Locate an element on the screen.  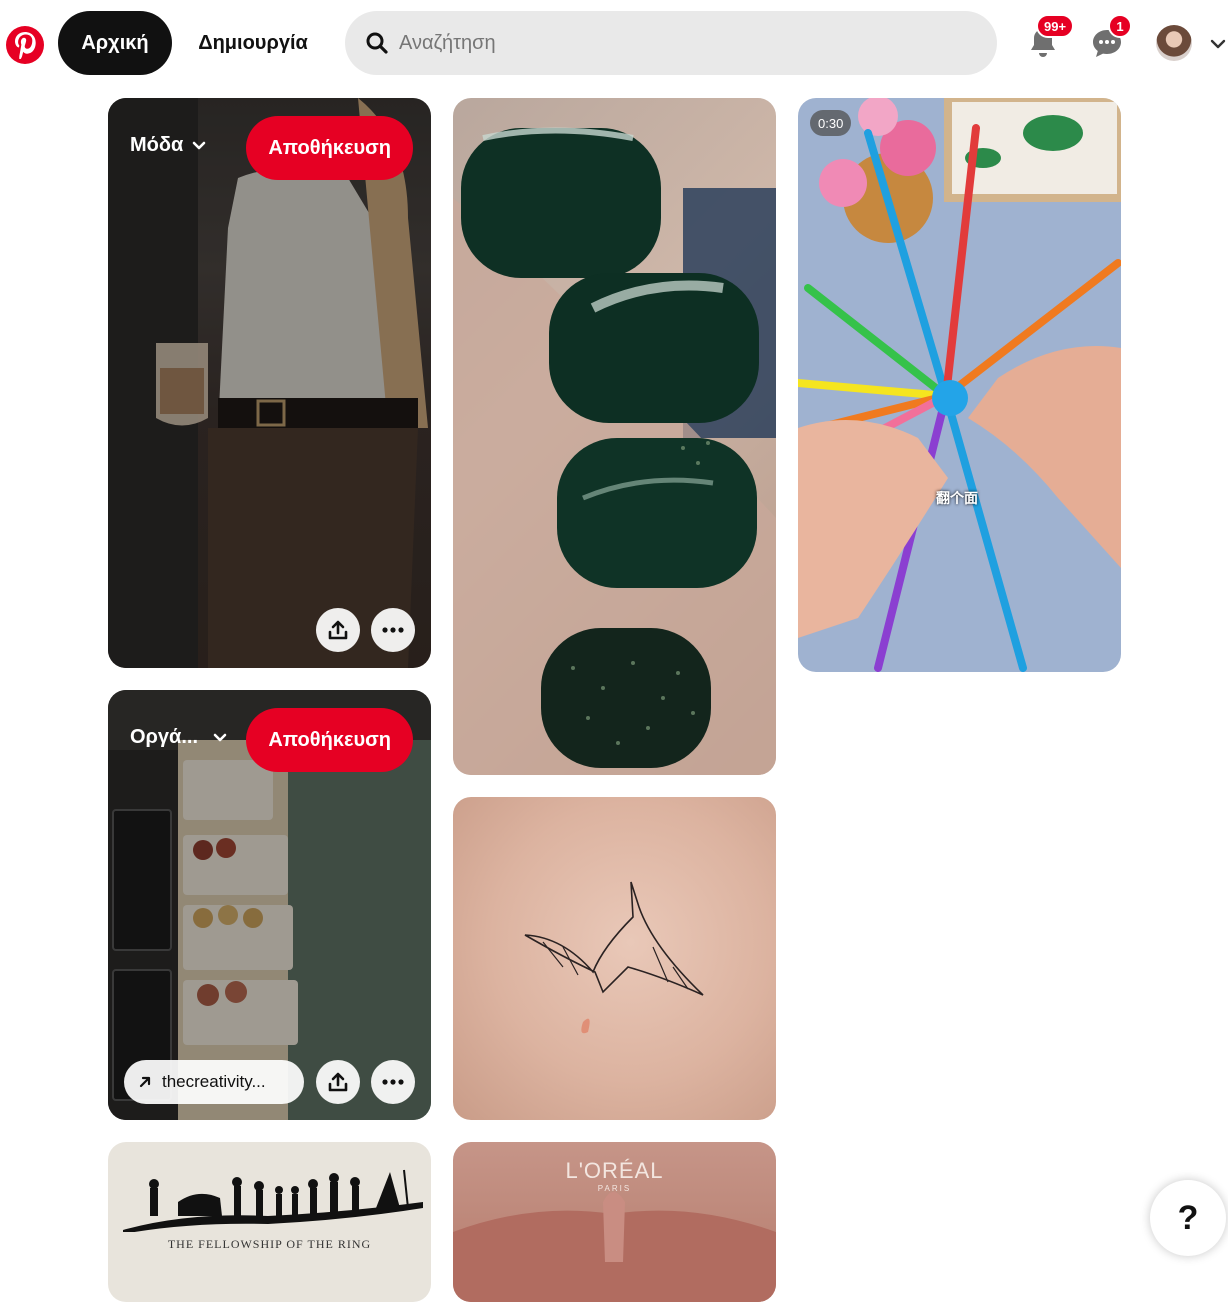
brand-logo-sub: PARIS is located at coordinates (614, 1188).